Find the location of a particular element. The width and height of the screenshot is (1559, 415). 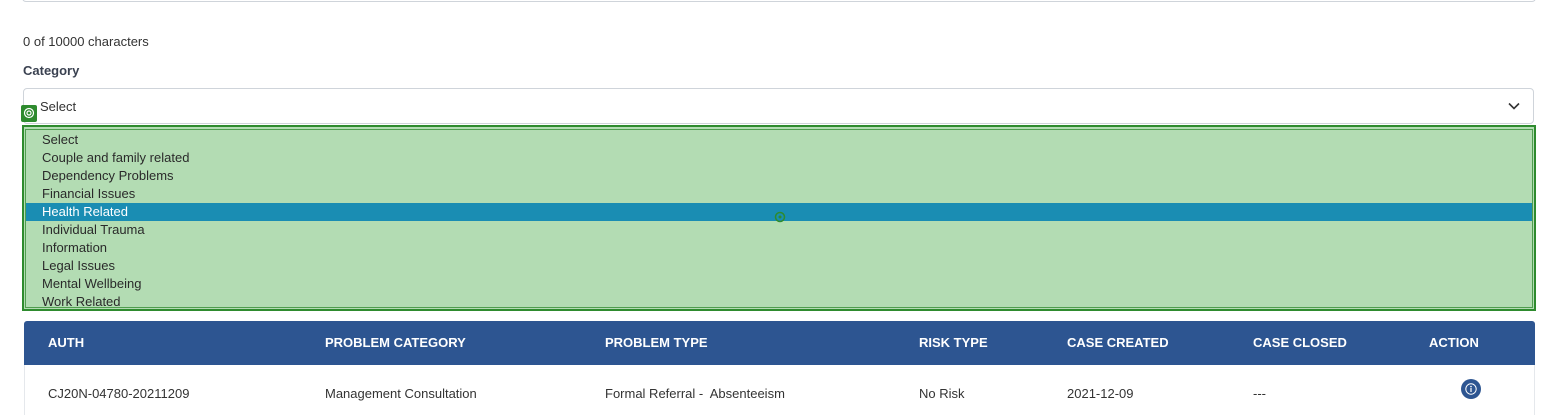

dropdown-option-couple-and-family: Couple and family related is located at coordinates (779, 158).